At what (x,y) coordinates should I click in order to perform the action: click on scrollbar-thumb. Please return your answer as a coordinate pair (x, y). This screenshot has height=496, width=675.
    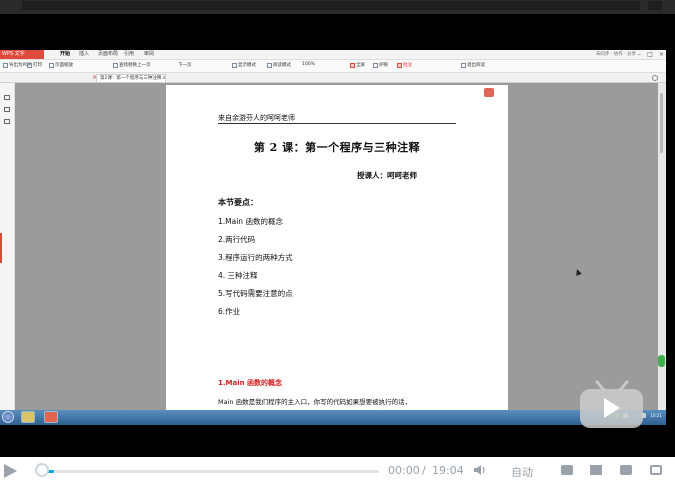
    Looking at the image, I should click on (661, 123).